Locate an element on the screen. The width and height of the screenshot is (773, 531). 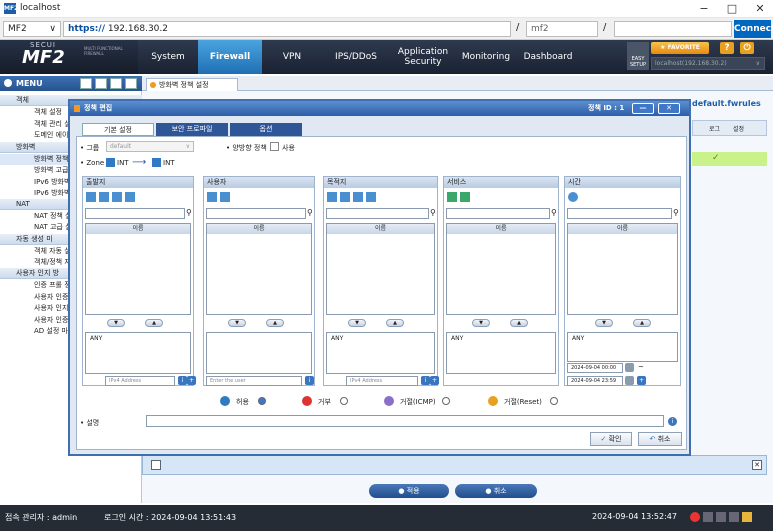
url-field: https:// 192.168.30.2 is located at coordinates (287, 29).